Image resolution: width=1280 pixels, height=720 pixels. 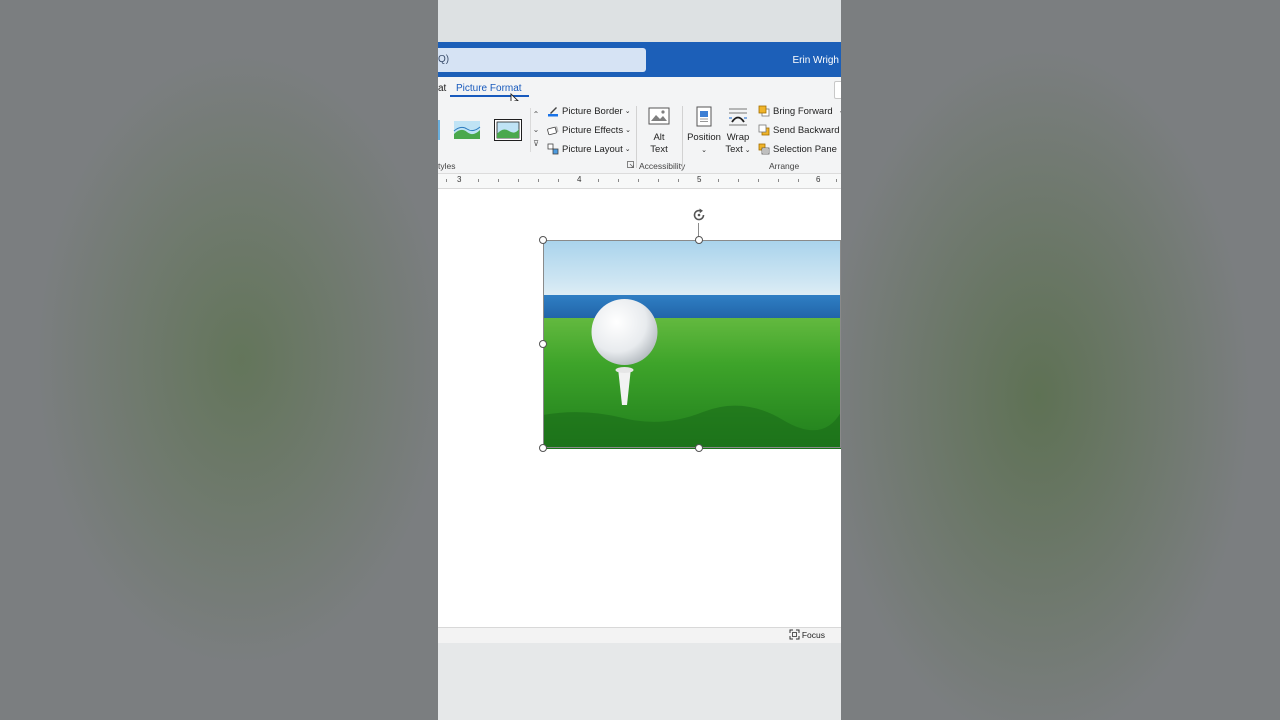 I want to click on status-bar: Focus, so click(x=639, y=635).